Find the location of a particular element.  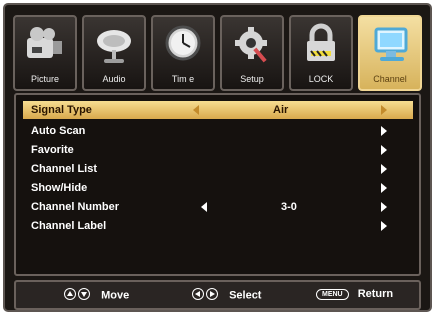

menu-key-icon: MENU is located at coordinates (332, 294).